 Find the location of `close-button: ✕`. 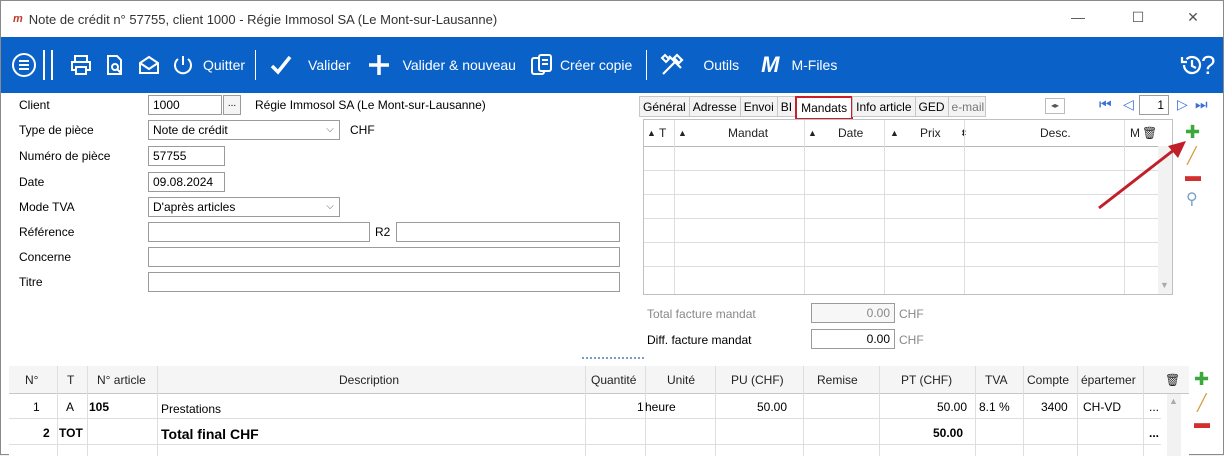

close-button: ✕ is located at coordinates (1193, 19).